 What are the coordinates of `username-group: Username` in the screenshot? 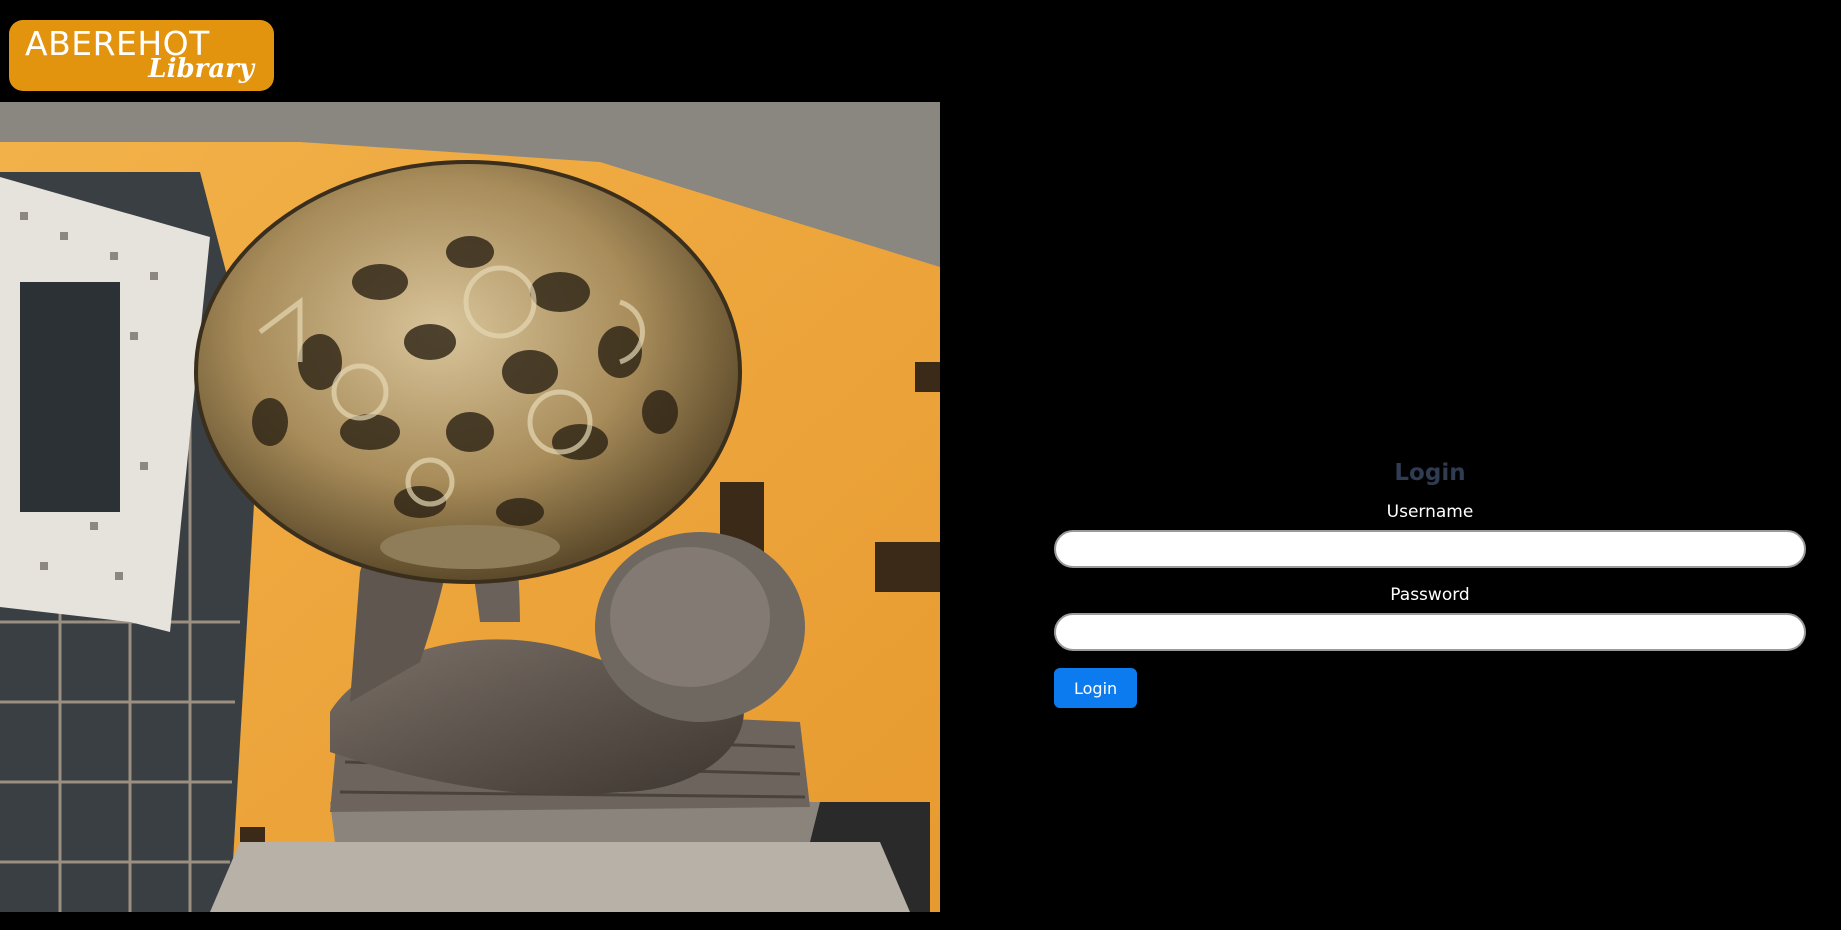 It's located at (1430, 535).